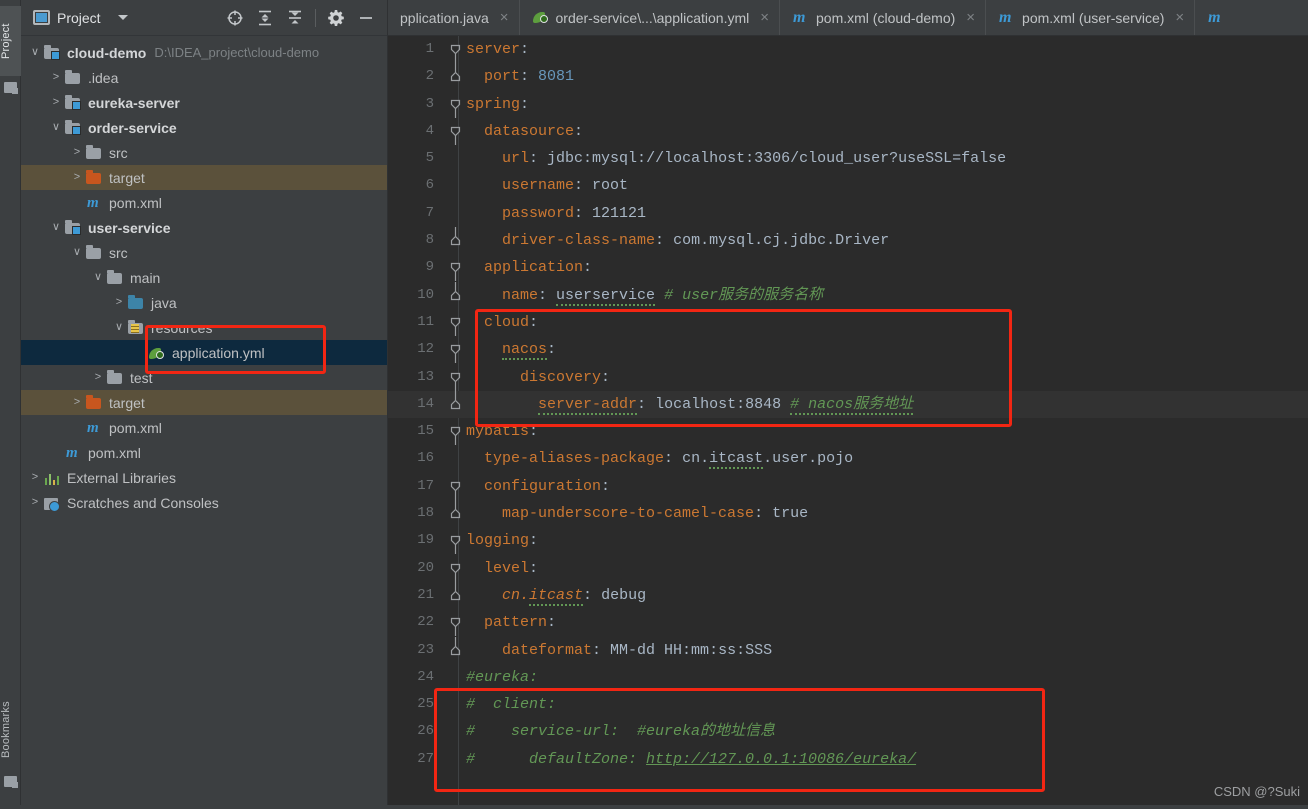 The width and height of the screenshot is (1308, 809). What do you see at coordinates (848, 704) in the screenshot?
I see `code-line-25: 25 # client:` at bounding box center [848, 704].